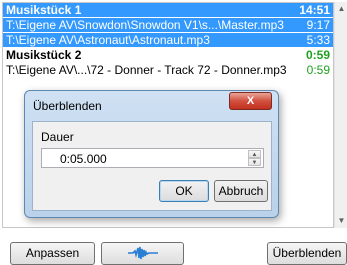 The height and width of the screenshot is (265, 347). What do you see at coordinates (254, 162) in the screenshot?
I see `spin-down-icon: ▼` at bounding box center [254, 162].